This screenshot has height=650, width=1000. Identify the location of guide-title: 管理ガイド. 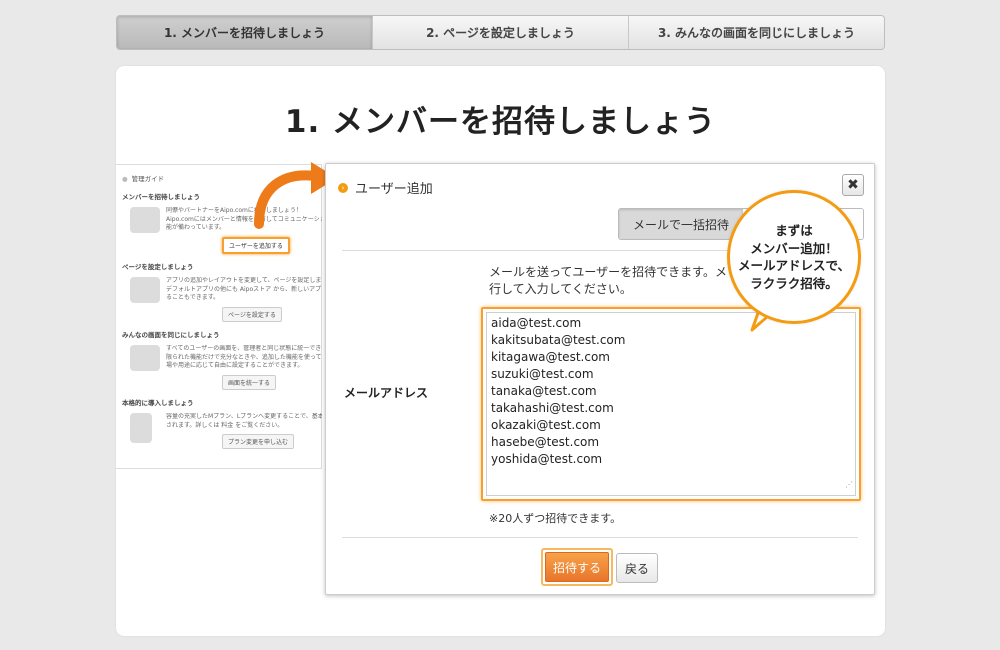
(143, 178).